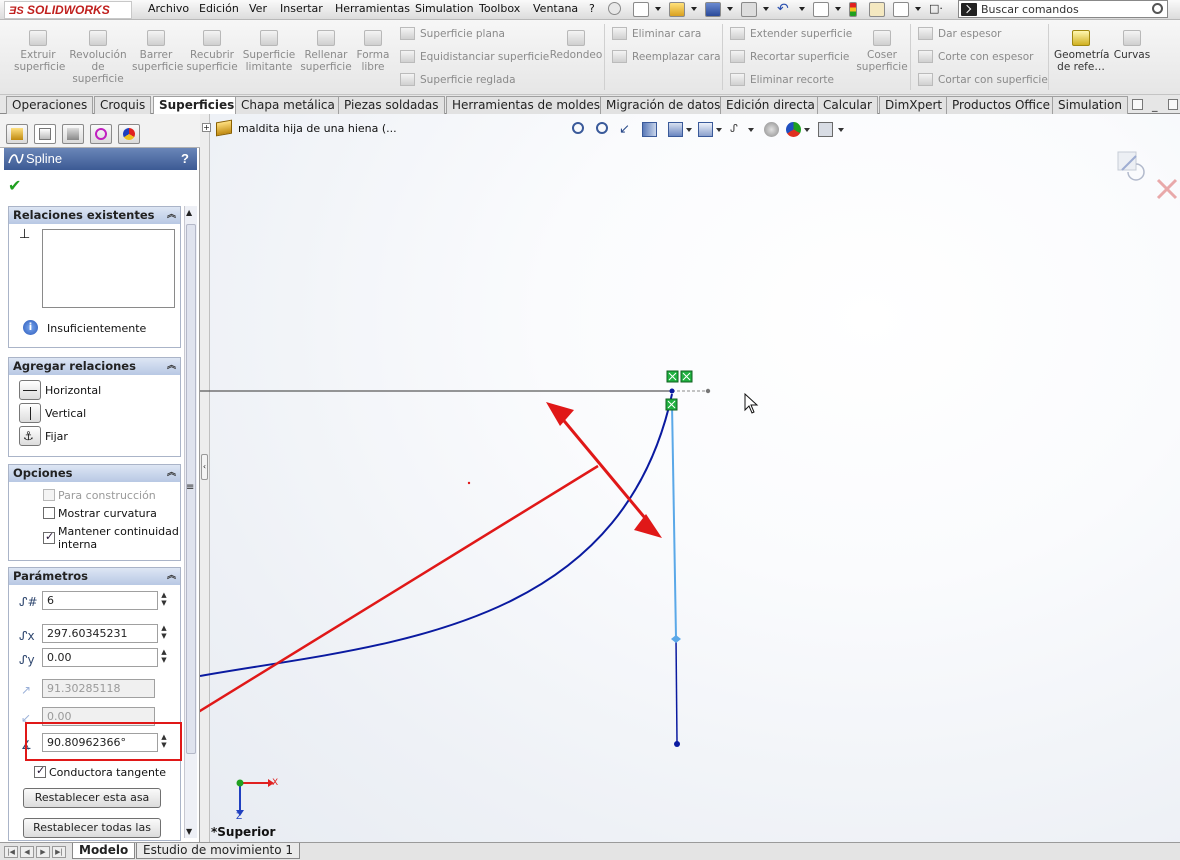  What do you see at coordinates (444, 9) in the screenshot?
I see `menu-simulation: Simulation` at bounding box center [444, 9].